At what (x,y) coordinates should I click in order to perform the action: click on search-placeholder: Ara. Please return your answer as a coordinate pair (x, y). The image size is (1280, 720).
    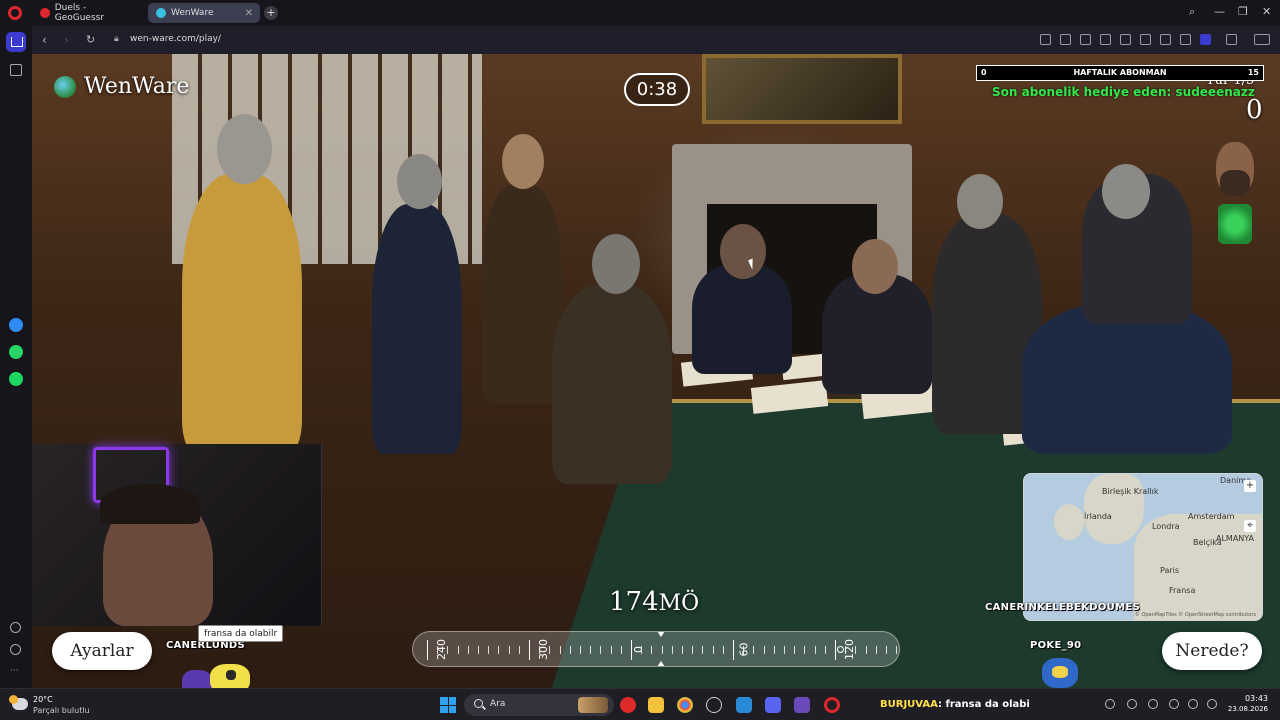
    Looking at the image, I should click on (498, 704).